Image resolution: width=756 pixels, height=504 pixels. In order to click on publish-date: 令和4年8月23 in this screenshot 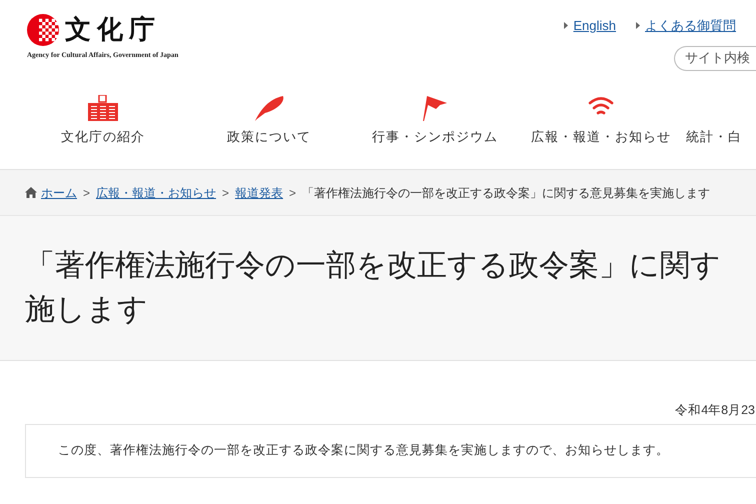, I will do `click(715, 410)`.